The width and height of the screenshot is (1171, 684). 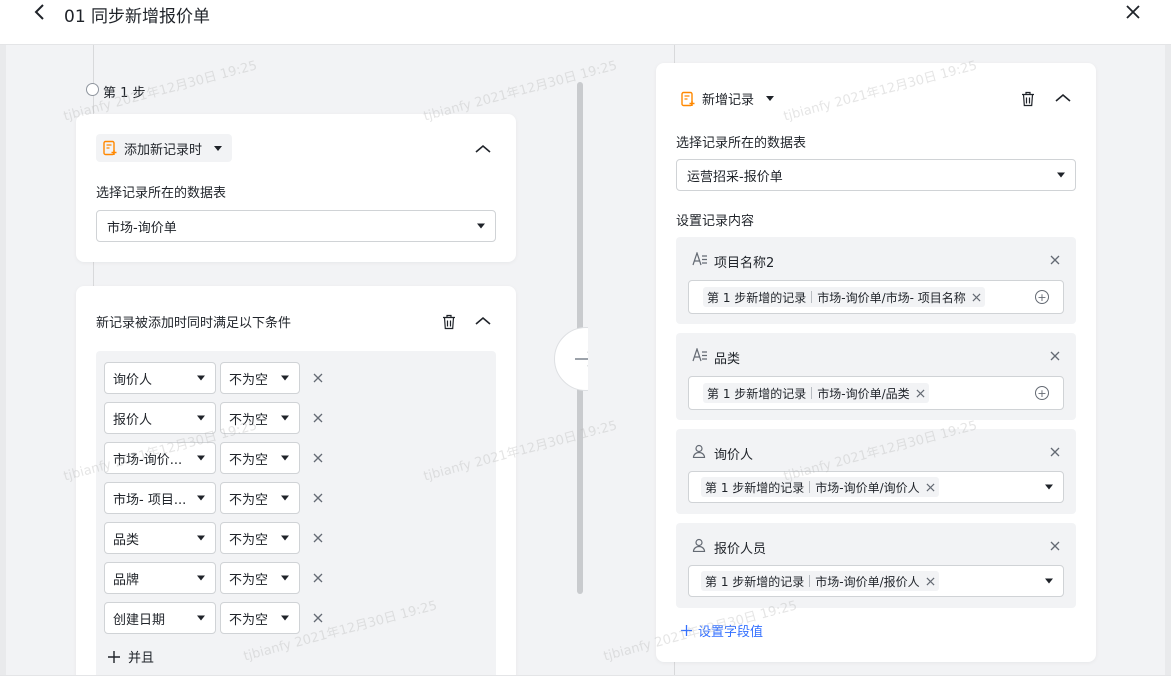 I want to click on field-item: 项目名称2 第 1 步新增的记录 市场-询价单/市场- 项目名称 +, so click(x=876, y=280).